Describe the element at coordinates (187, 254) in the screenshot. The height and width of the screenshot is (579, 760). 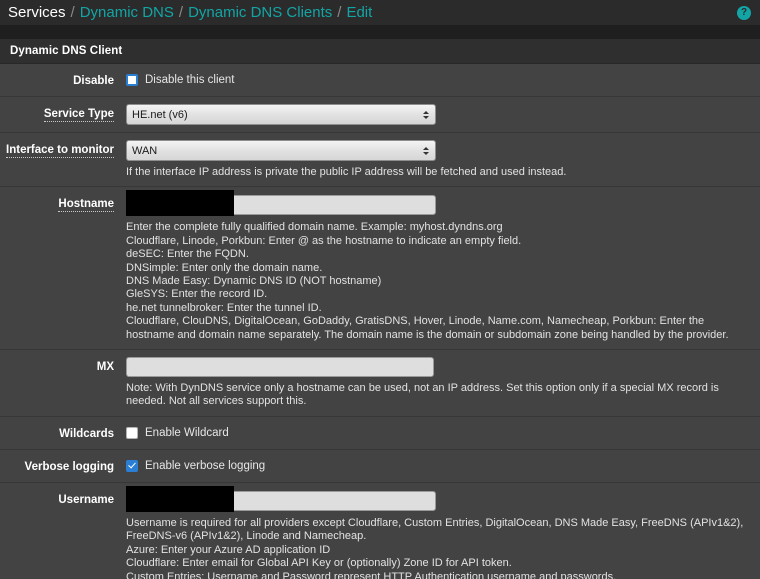
I see `help-line: deSEC: Enter the FQDN.` at that location.